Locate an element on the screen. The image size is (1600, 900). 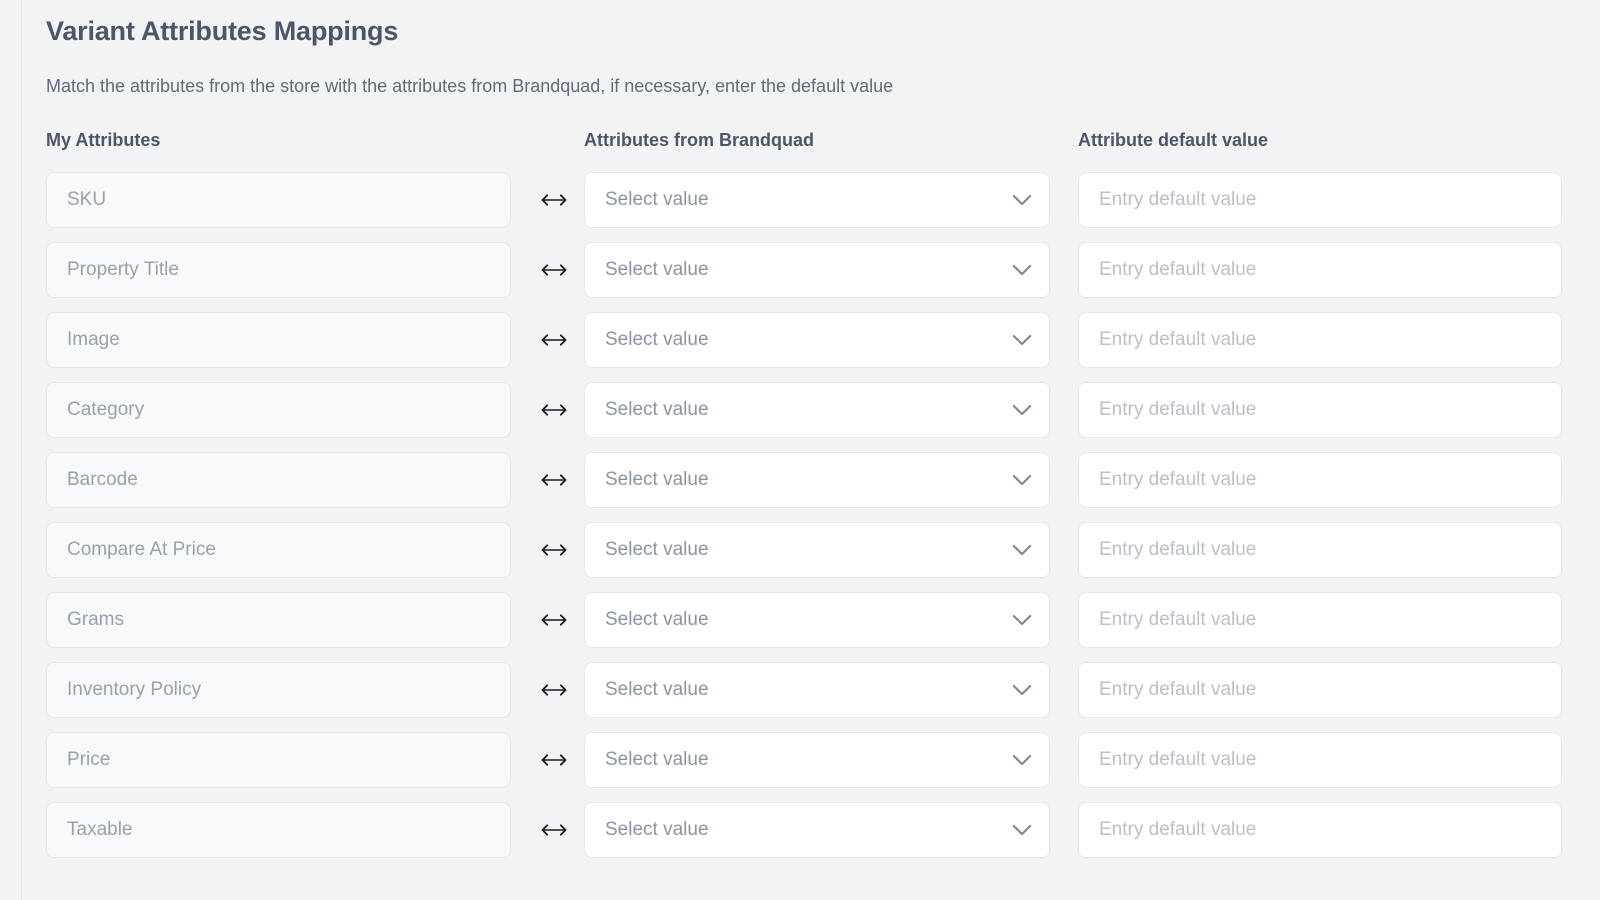
my-attribute-label: Grams is located at coordinates (95, 619).